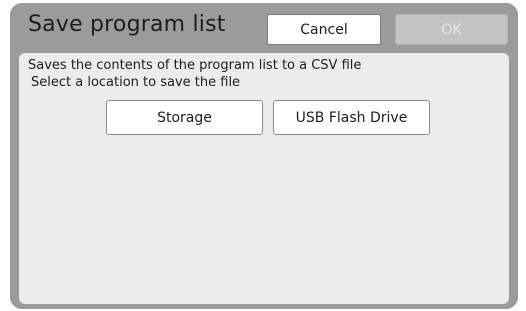 The height and width of the screenshot is (311, 526). What do you see at coordinates (136, 82) in the screenshot?
I see `message-line-2: Select a location to save the file` at bounding box center [136, 82].